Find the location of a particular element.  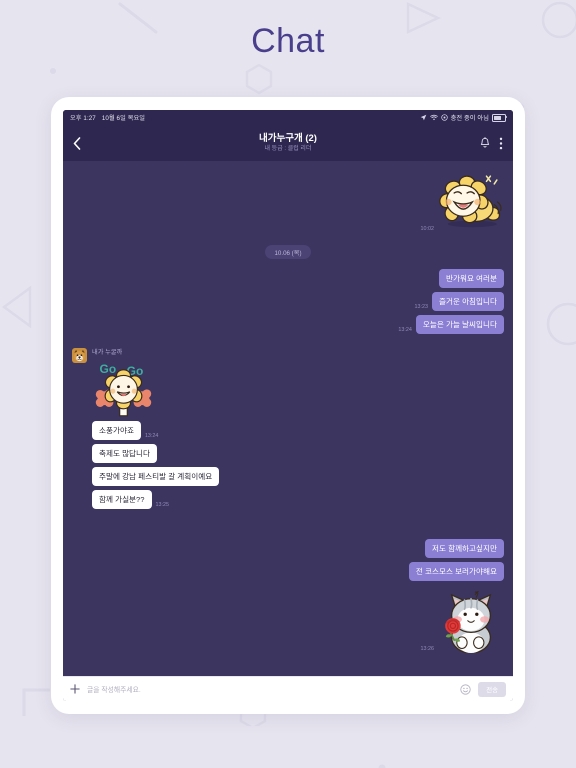

triangle-outline-decor is located at coordinates (16, 307).